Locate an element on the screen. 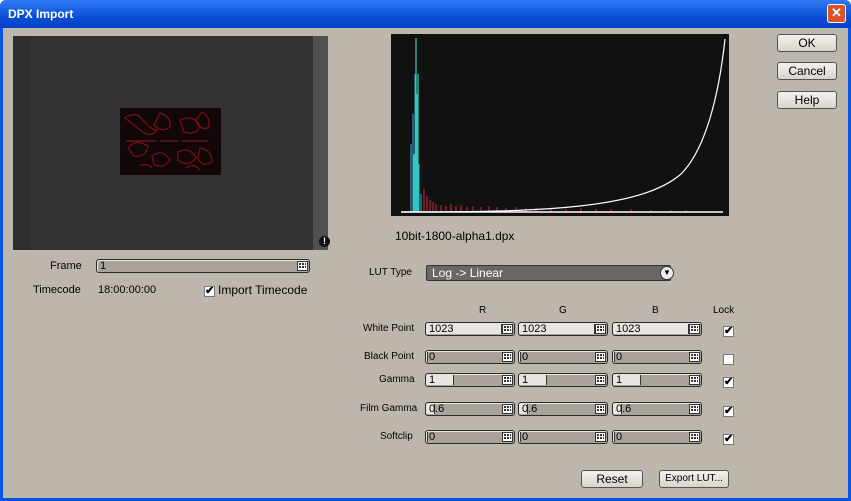  b-value: 1 is located at coordinates (619, 380).